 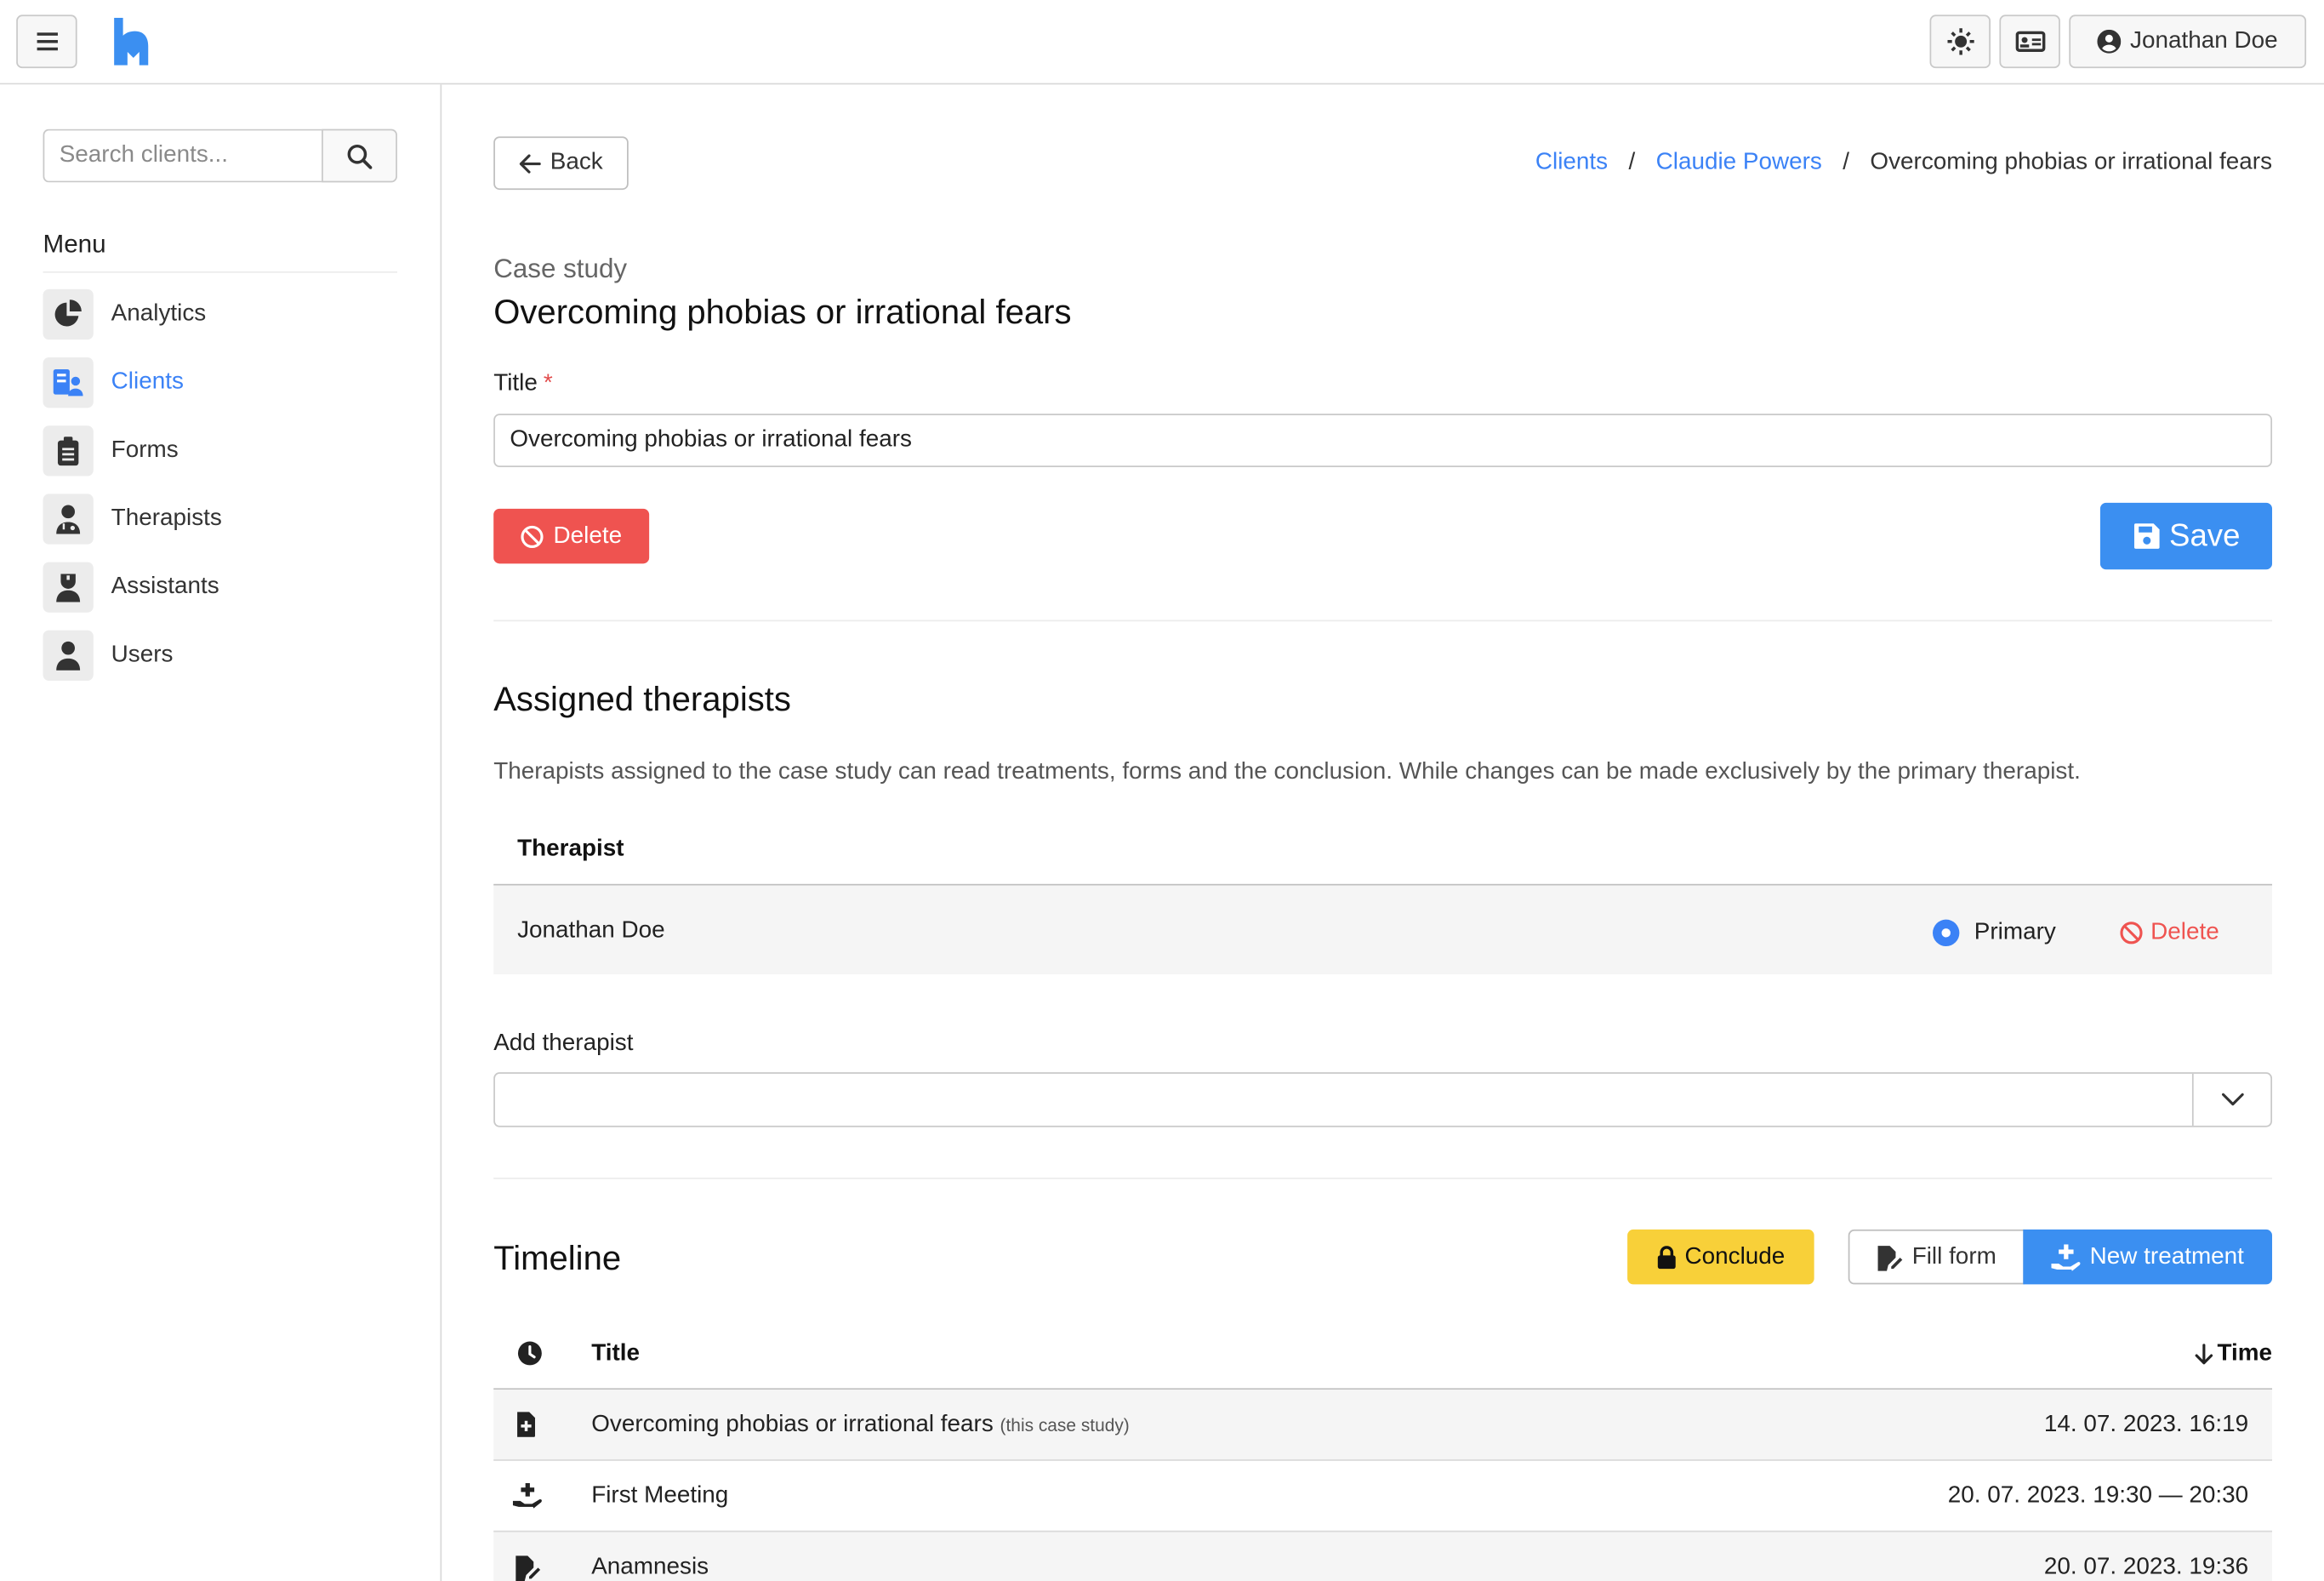 What do you see at coordinates (1383, 1099) in the screenshot?
I see `add-therapist-select` at bounding box center [1383, 1099].